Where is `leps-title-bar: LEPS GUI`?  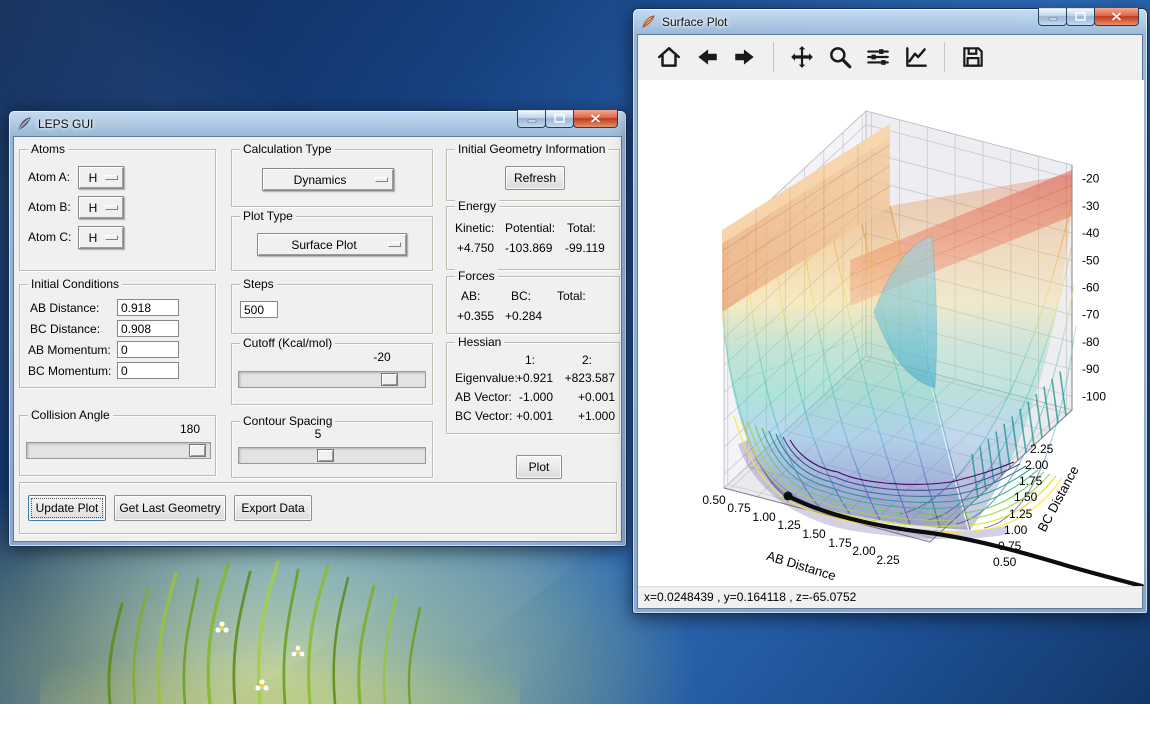 leps-title-bar: LEPS GUI is located at coordinates (317, 123).